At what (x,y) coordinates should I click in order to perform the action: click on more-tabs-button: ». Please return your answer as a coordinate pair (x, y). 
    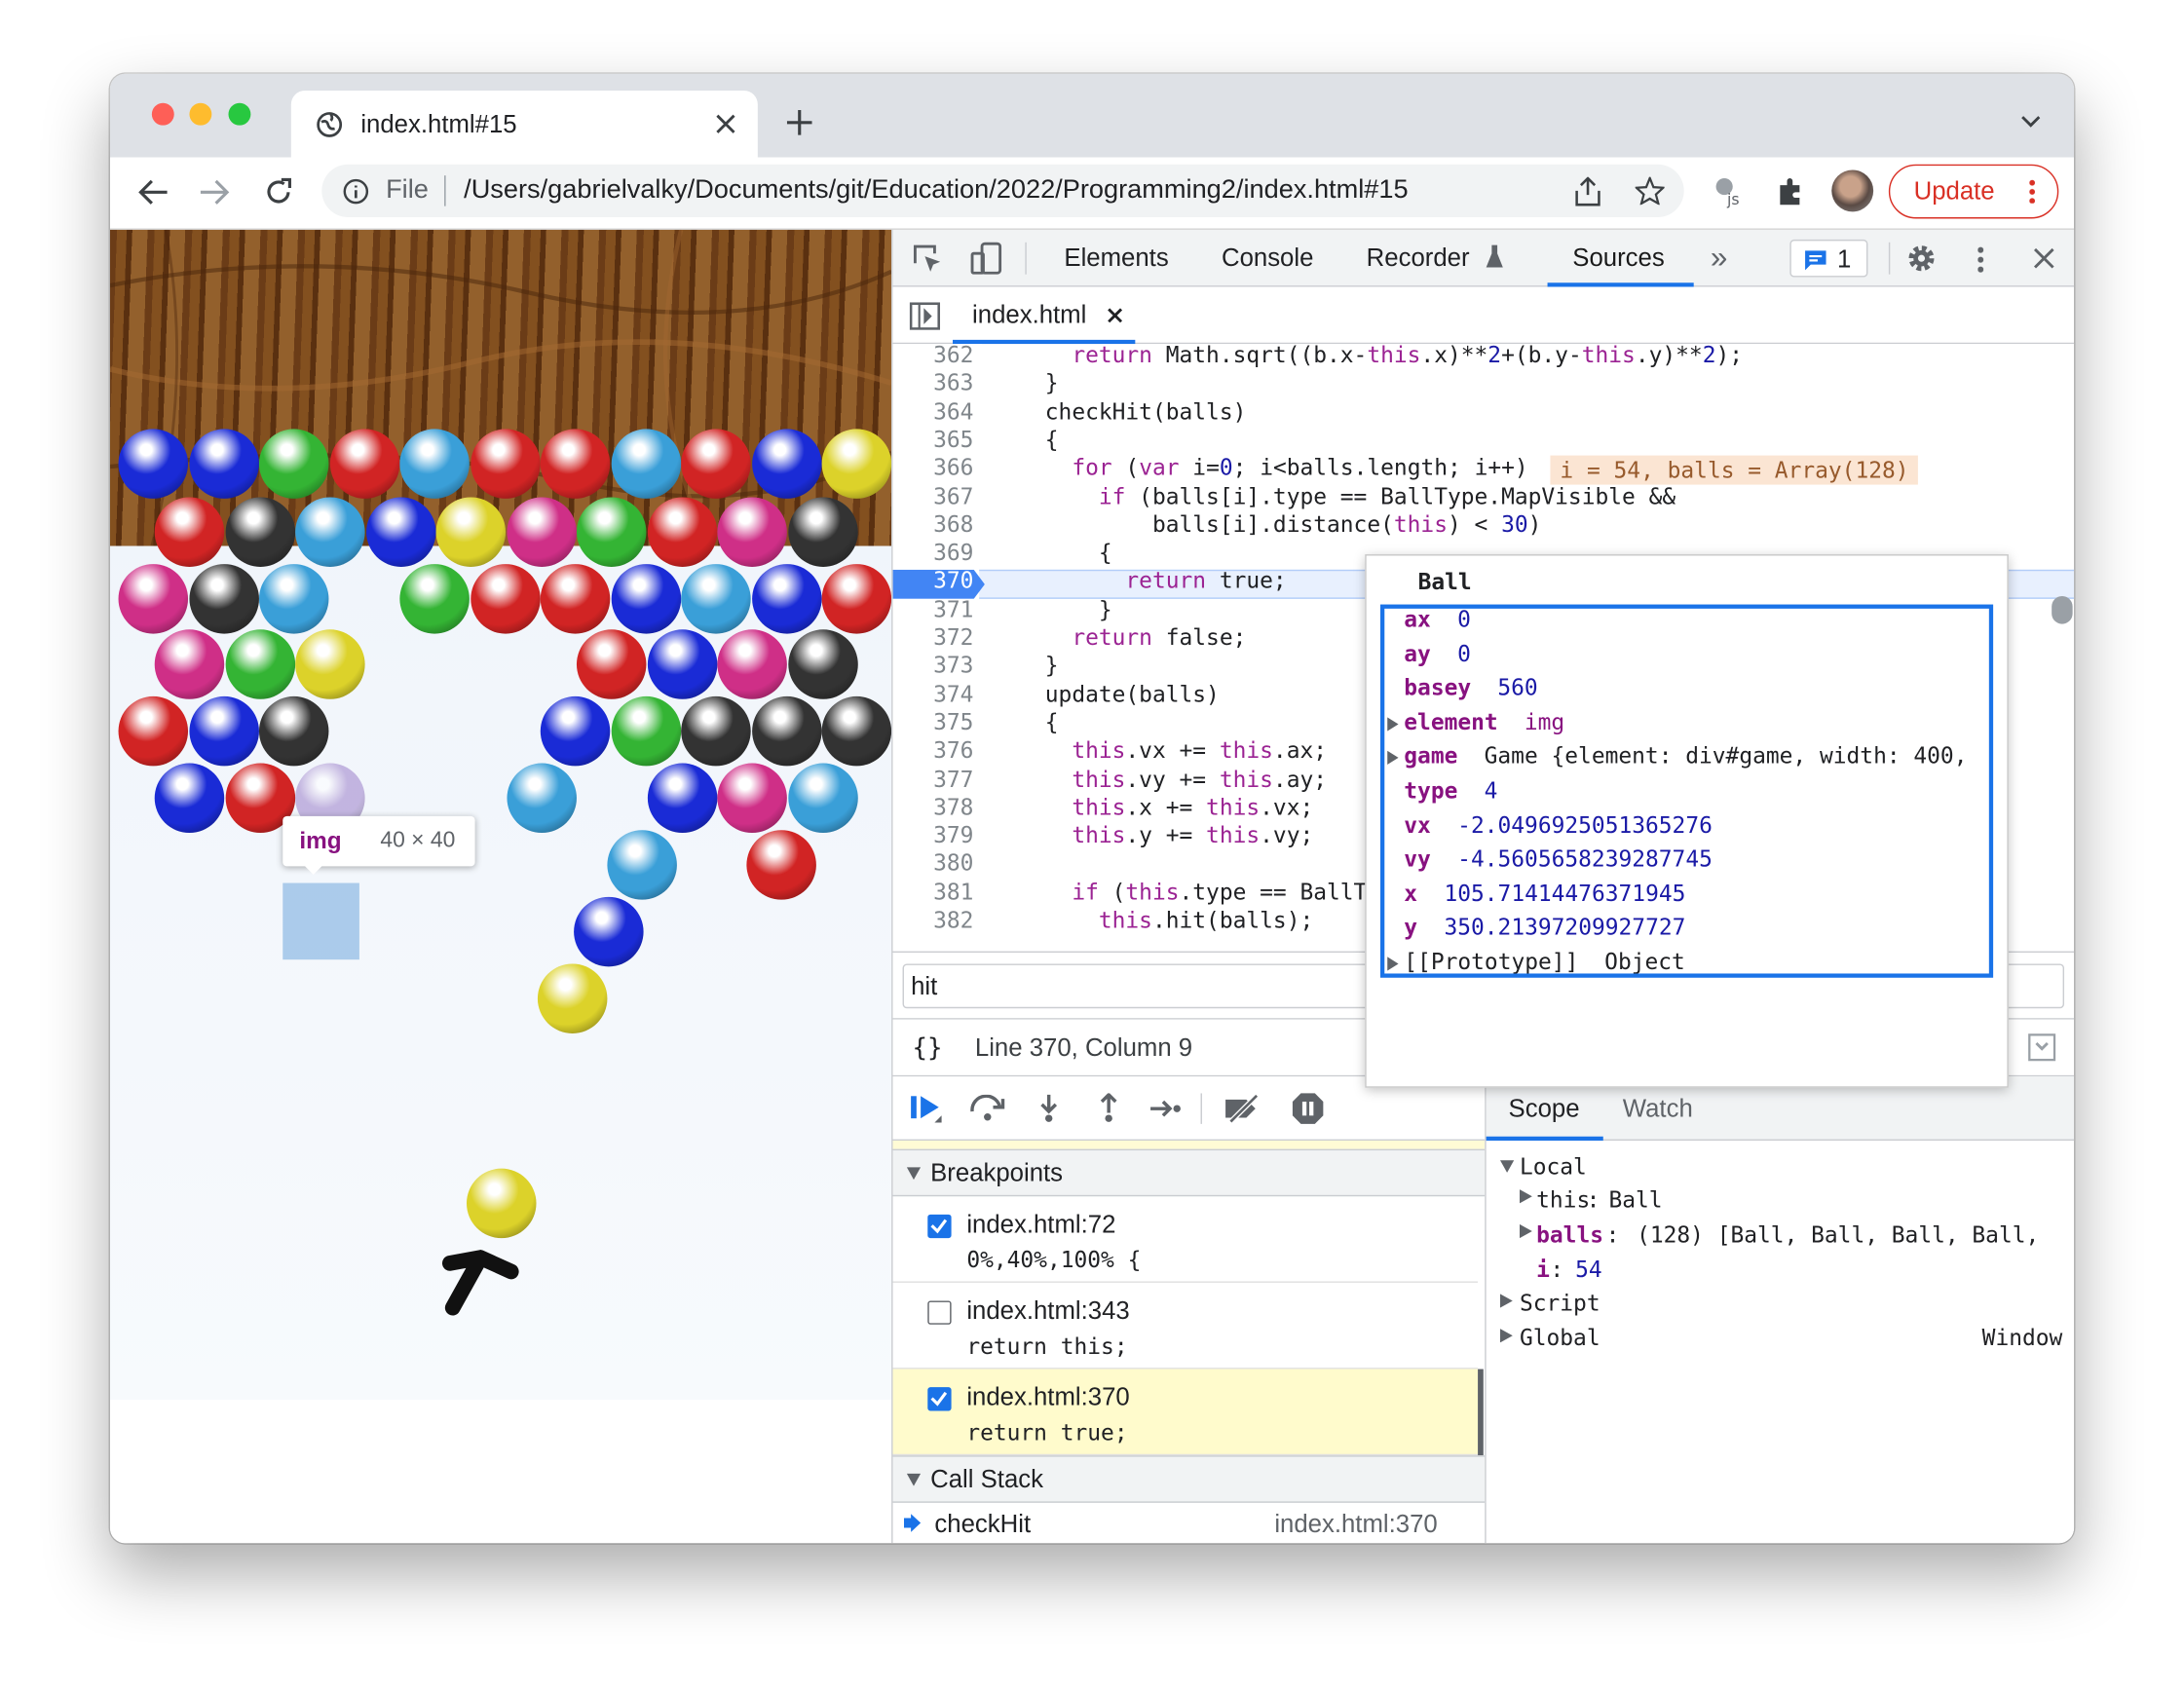
    Looking at the image, I should click on (1719, 258).